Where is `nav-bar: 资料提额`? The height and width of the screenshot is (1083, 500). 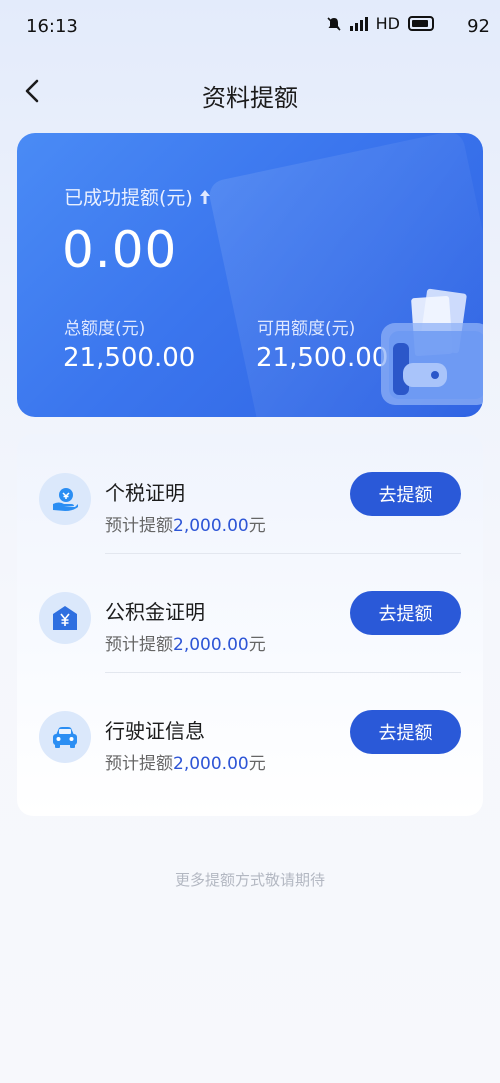 nav-bar: 资料提额 is located at coordinates (250, 92).